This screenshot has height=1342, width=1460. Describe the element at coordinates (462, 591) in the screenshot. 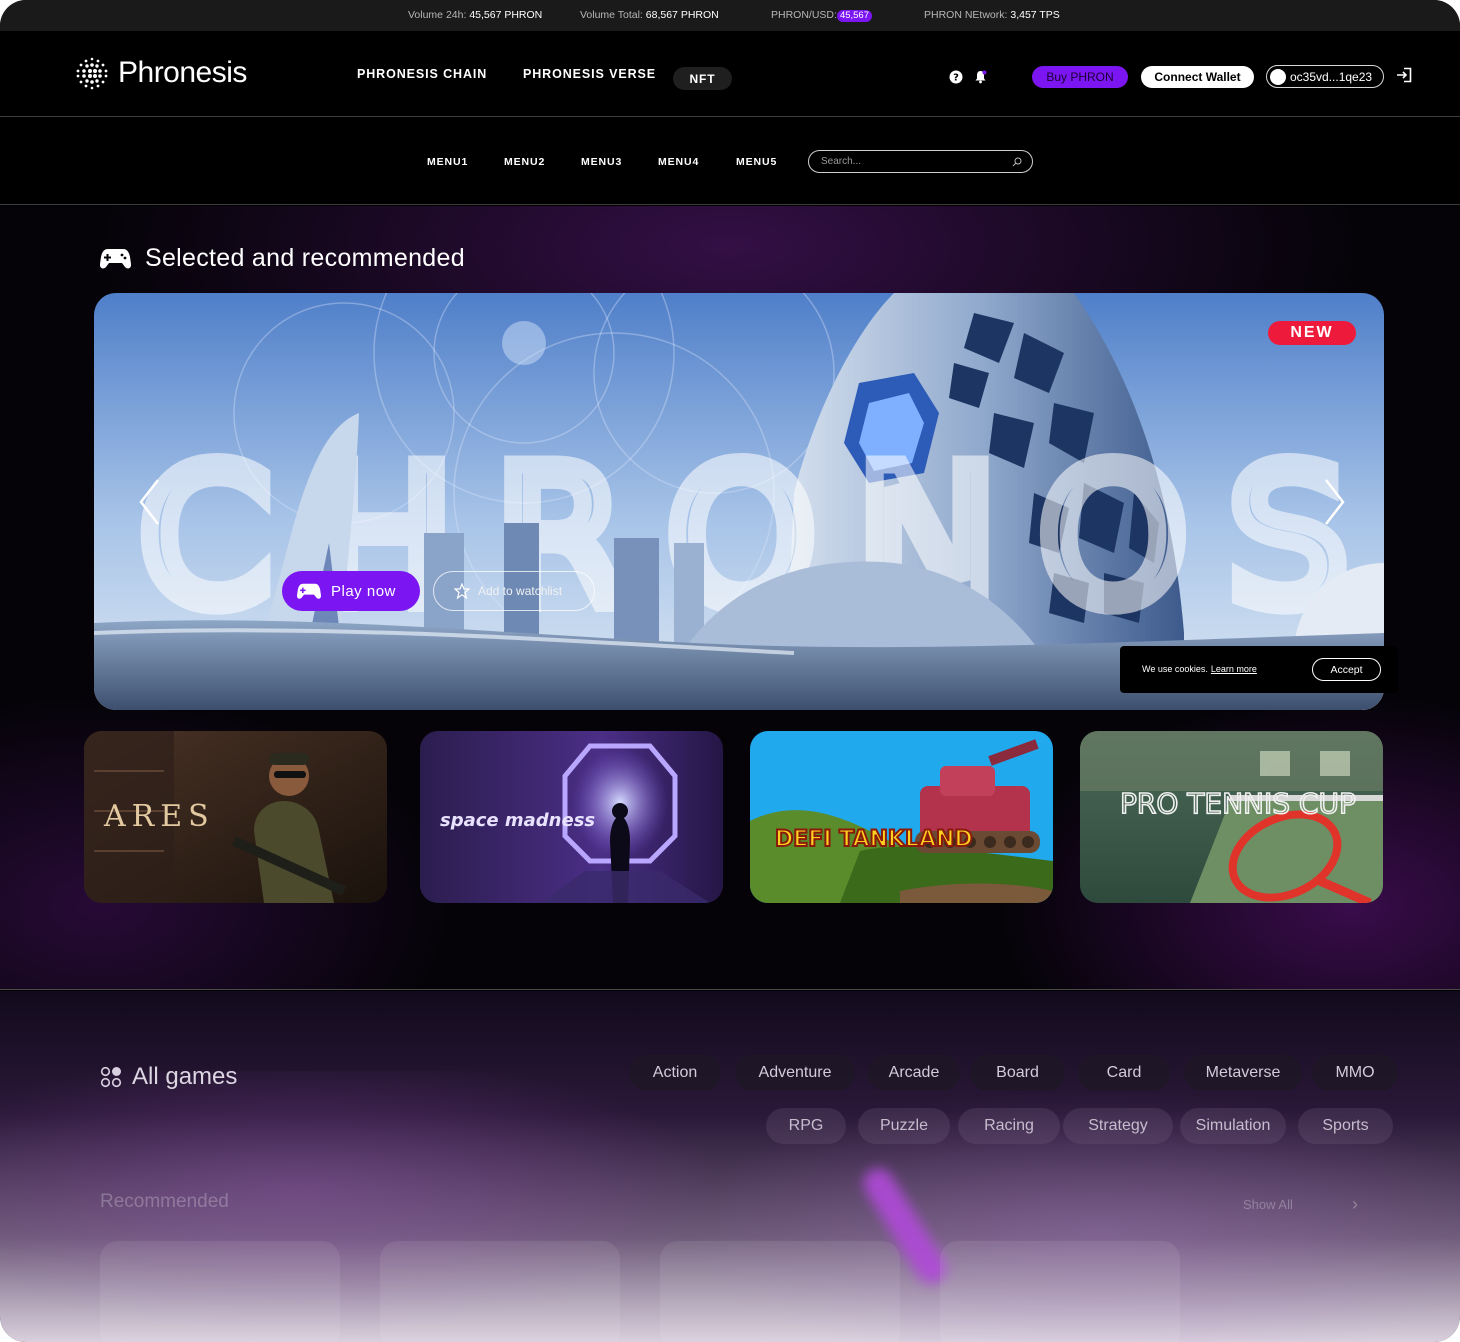

I see `star-icon` at that location.